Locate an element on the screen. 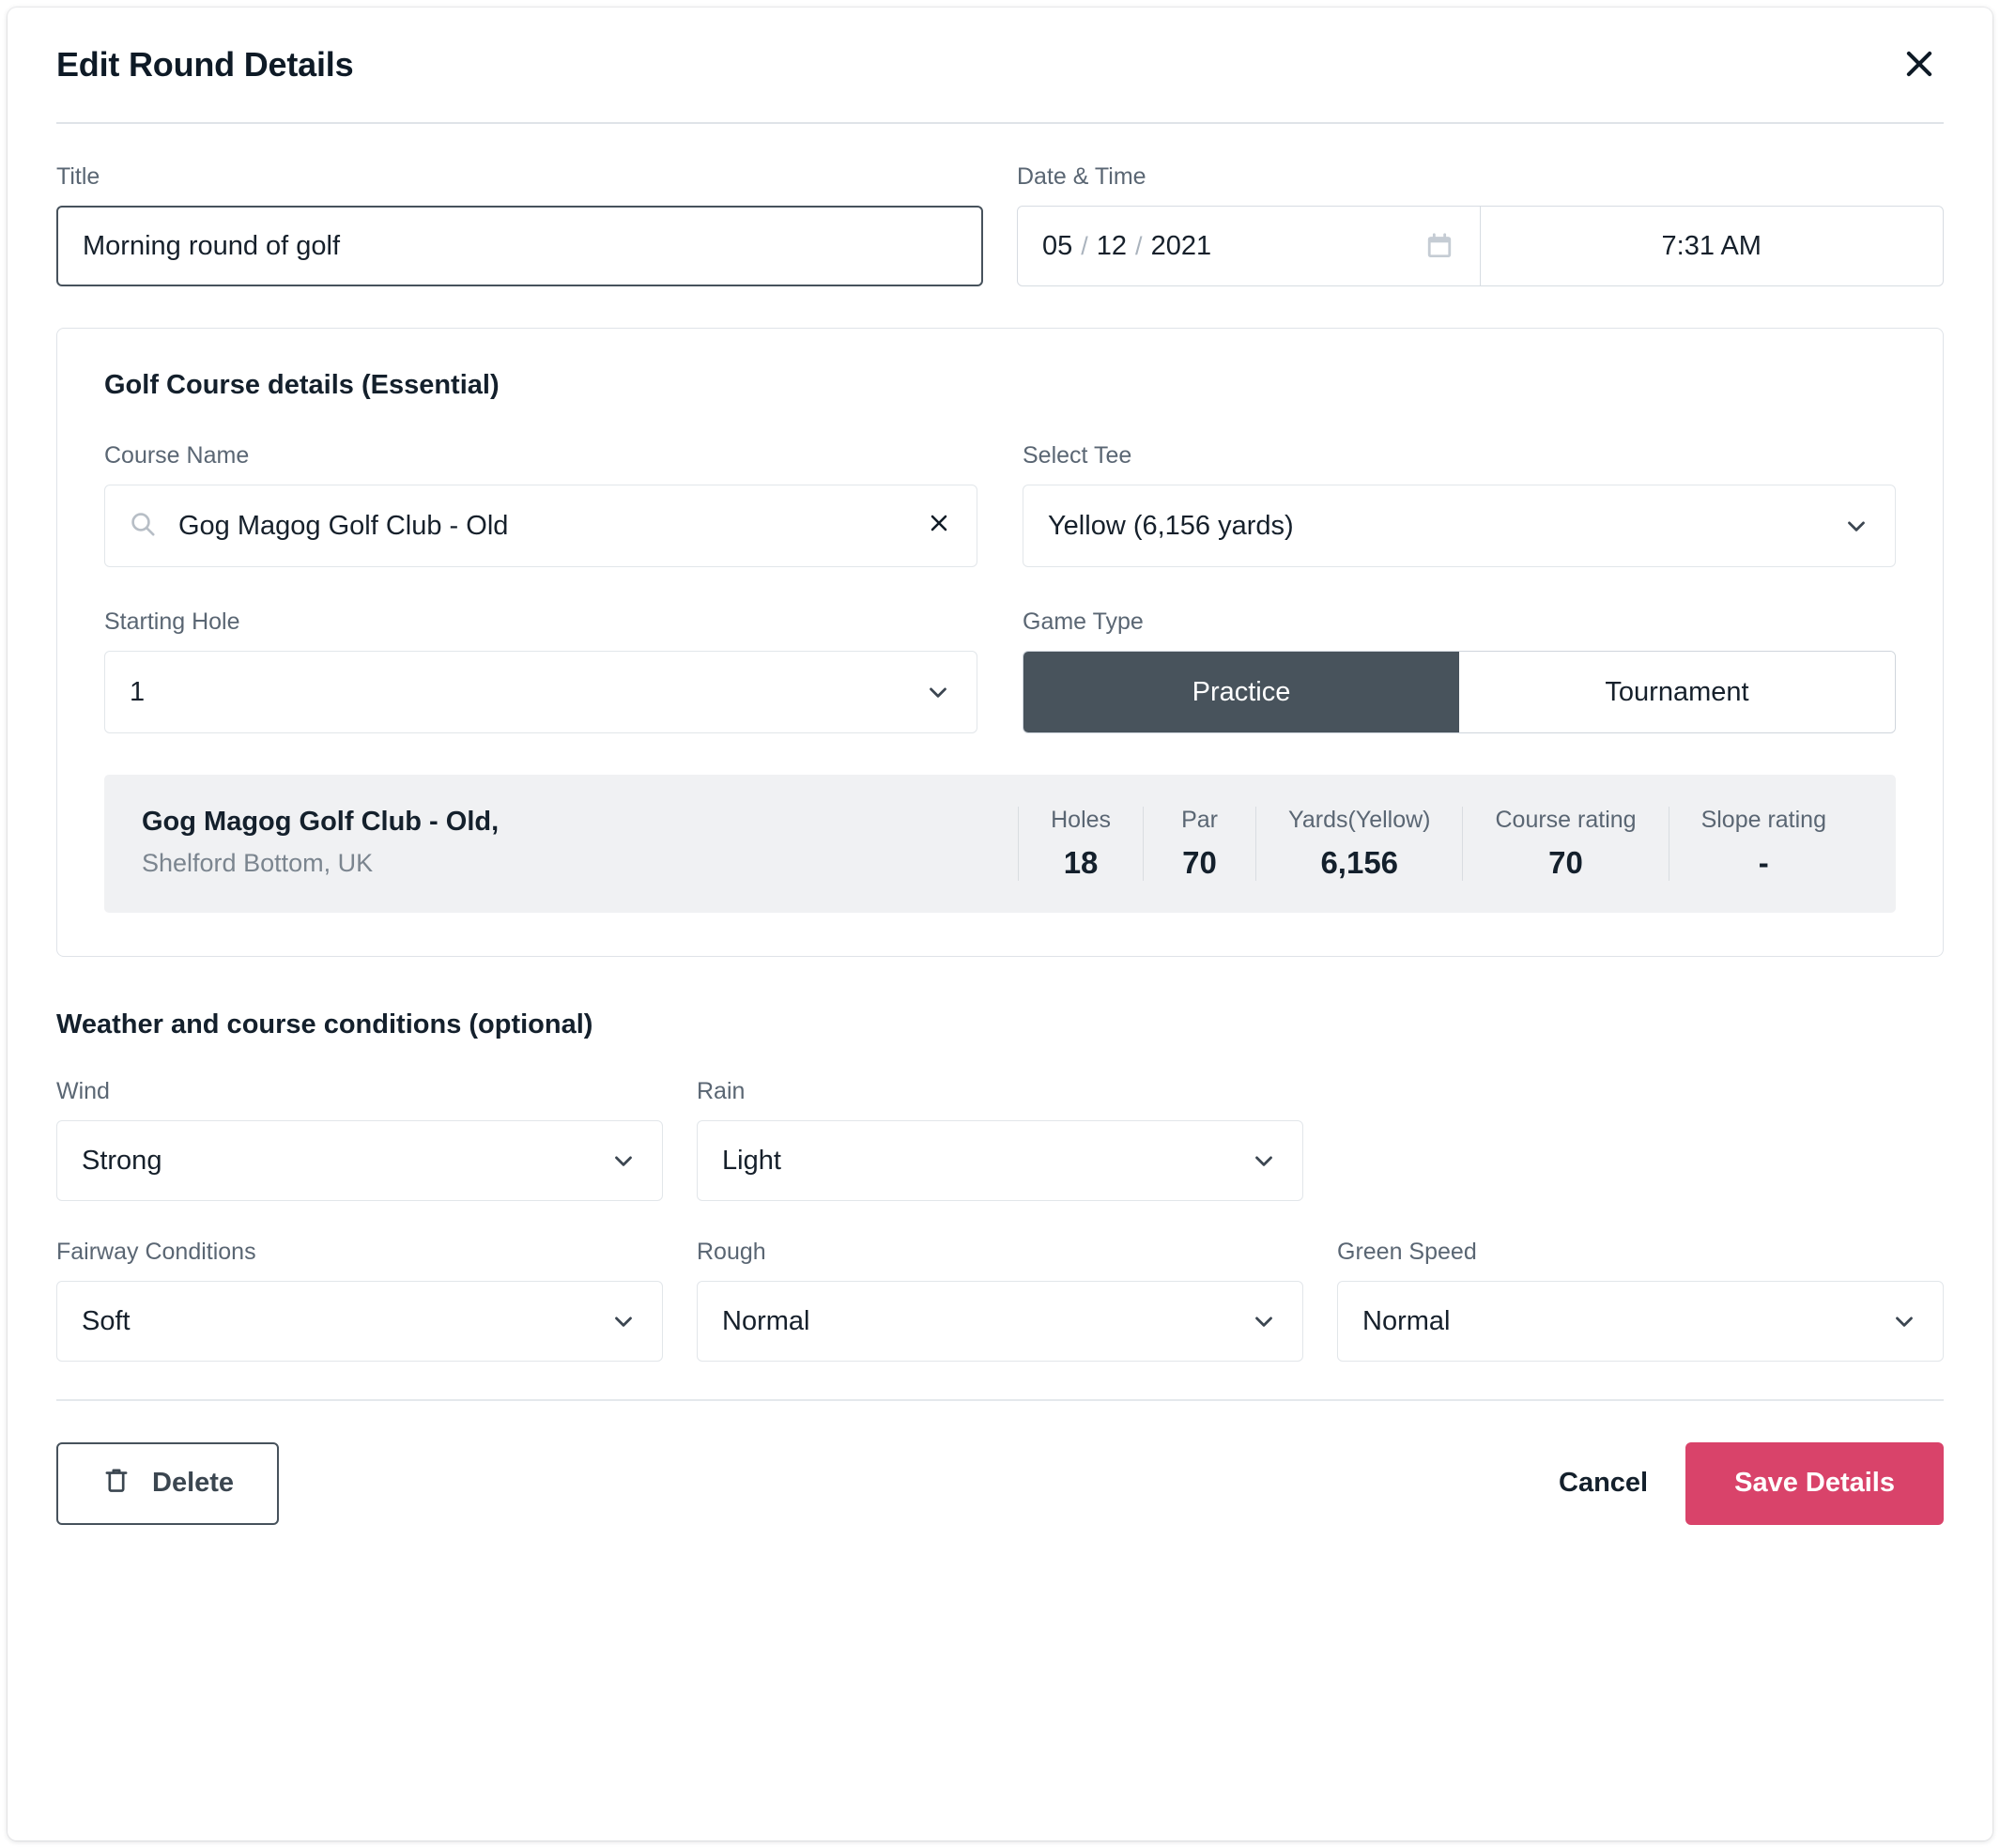 Image resolution: width=2000 pixels, height=1848 pixels. green-speed-value: Normal is located at coordinates (1406, 1320).